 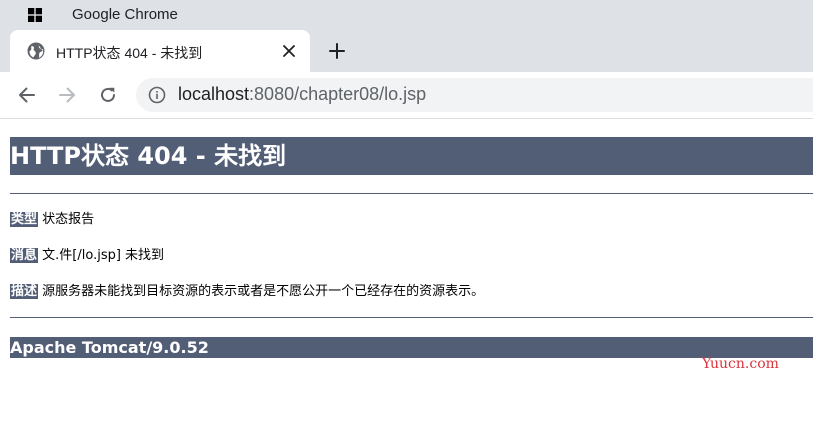 I want to click on window-title-bar: Google Chrome, so click(x=406, y=15).